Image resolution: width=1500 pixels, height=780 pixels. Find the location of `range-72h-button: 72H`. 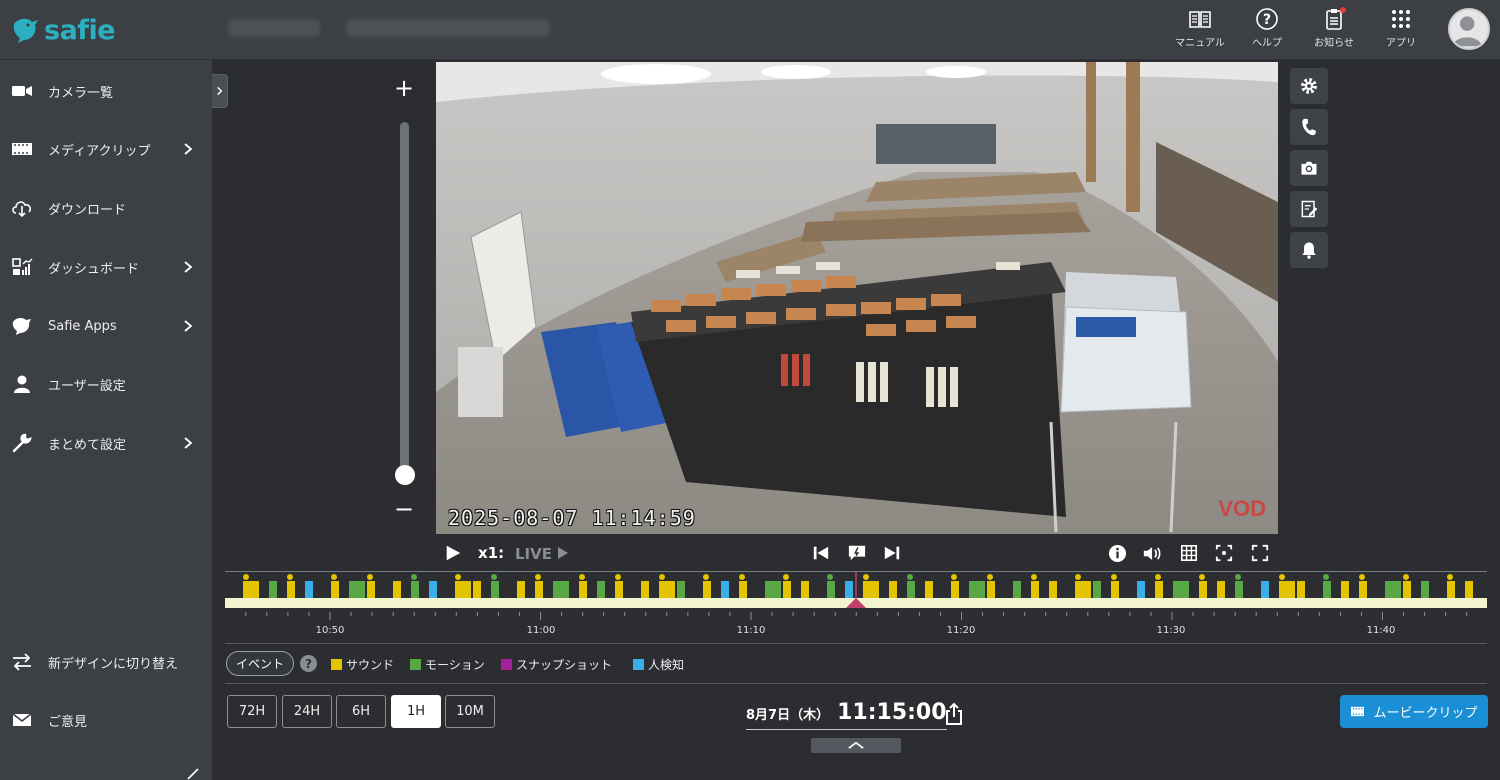

range-72h-button: 72H is located at coordinates (252, 711).